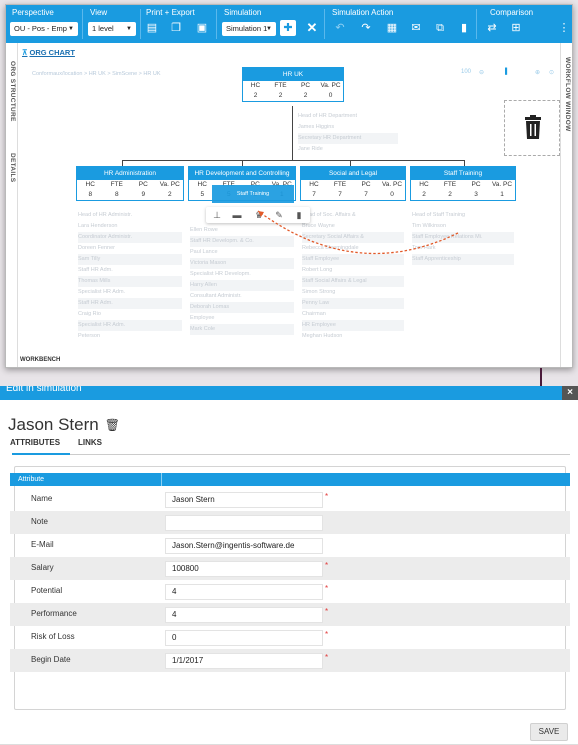 Image resolution: width=578 pixels, height=745 pixels. Describe the element at coordinates (54, 613) in the screenshot. I see `attribute-label: Performance` at that location.